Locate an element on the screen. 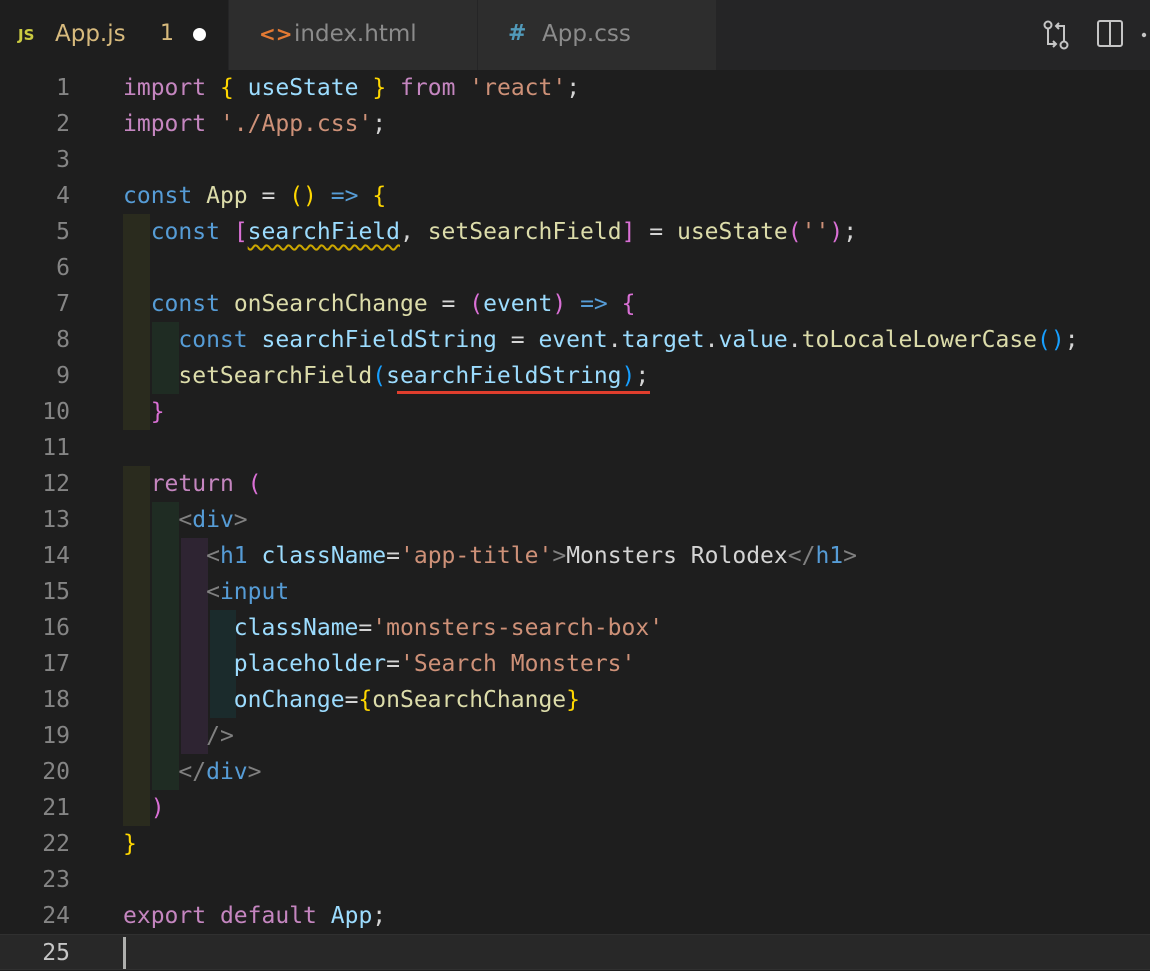  code-line: 20 </div> is located at coordinates (575, 772).